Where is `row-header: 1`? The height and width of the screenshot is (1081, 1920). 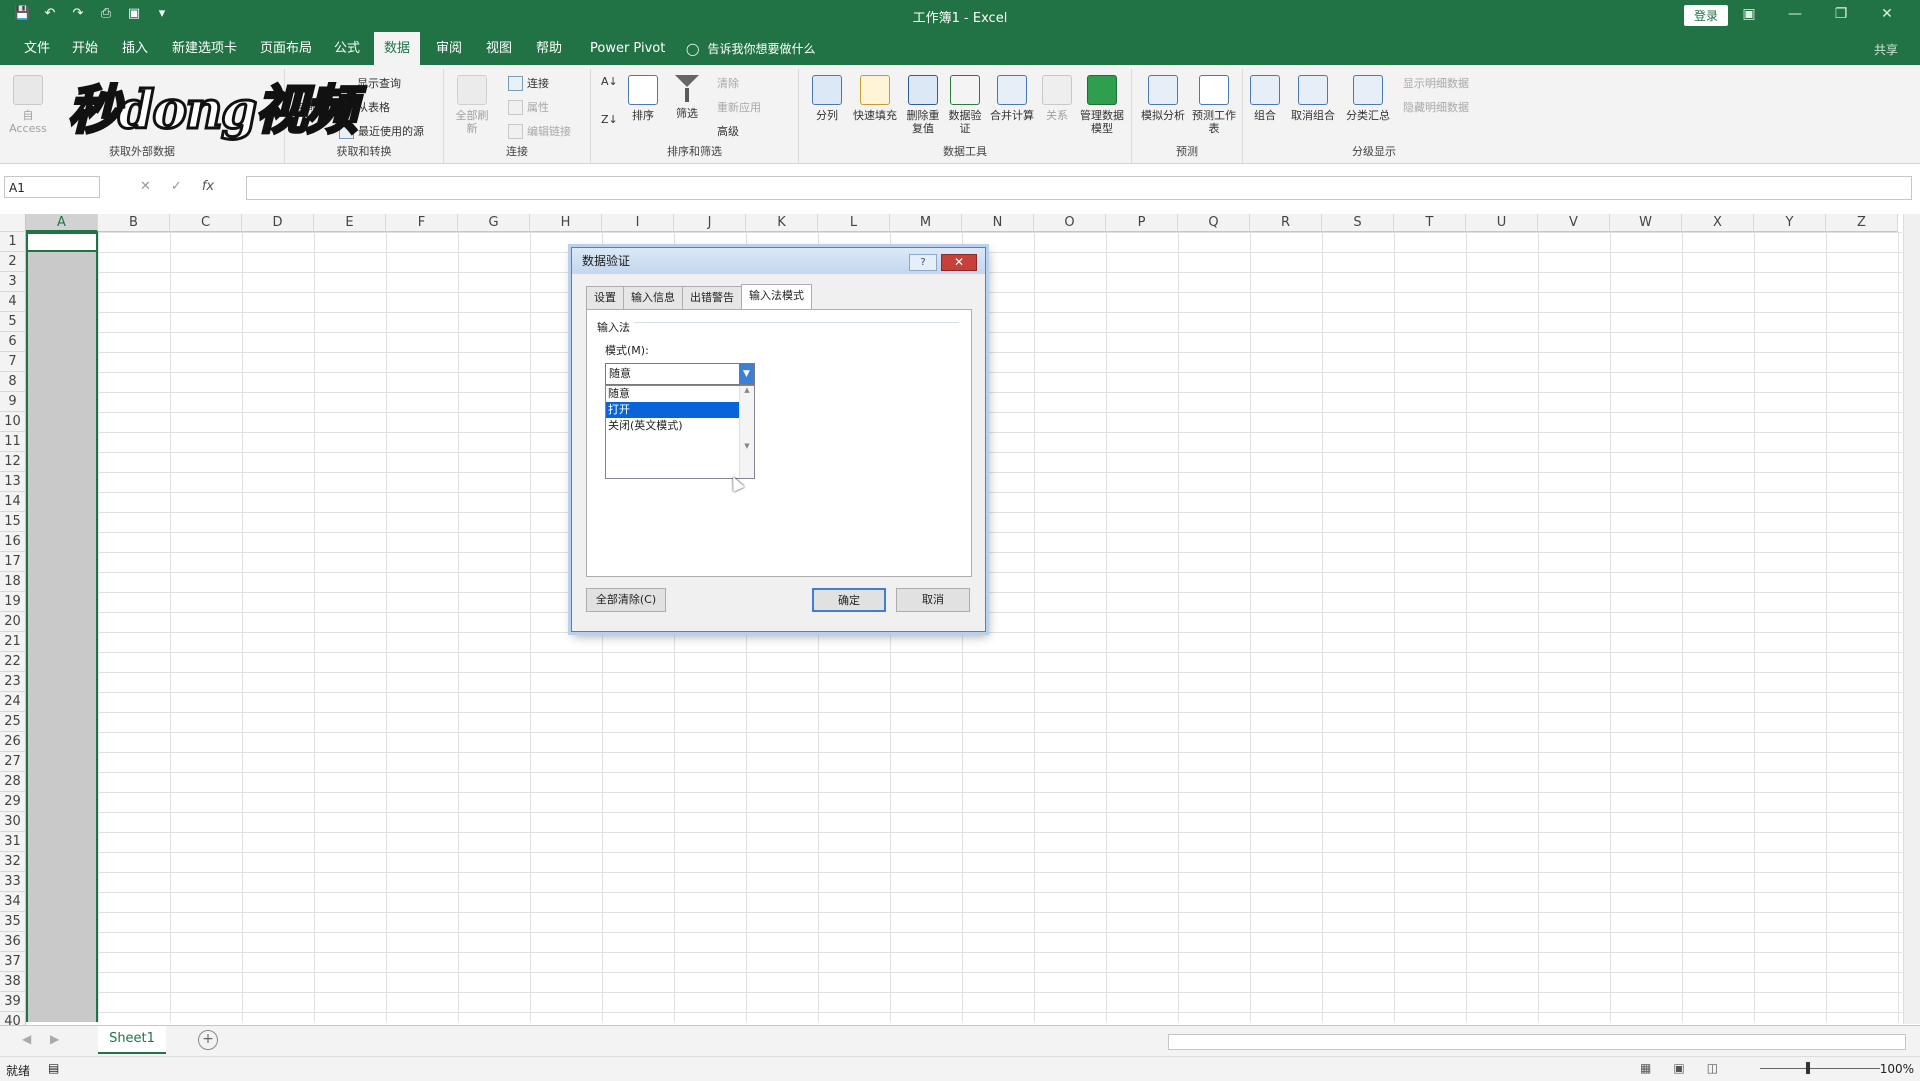
row-header: 1 is located at coordinates (13, 242).